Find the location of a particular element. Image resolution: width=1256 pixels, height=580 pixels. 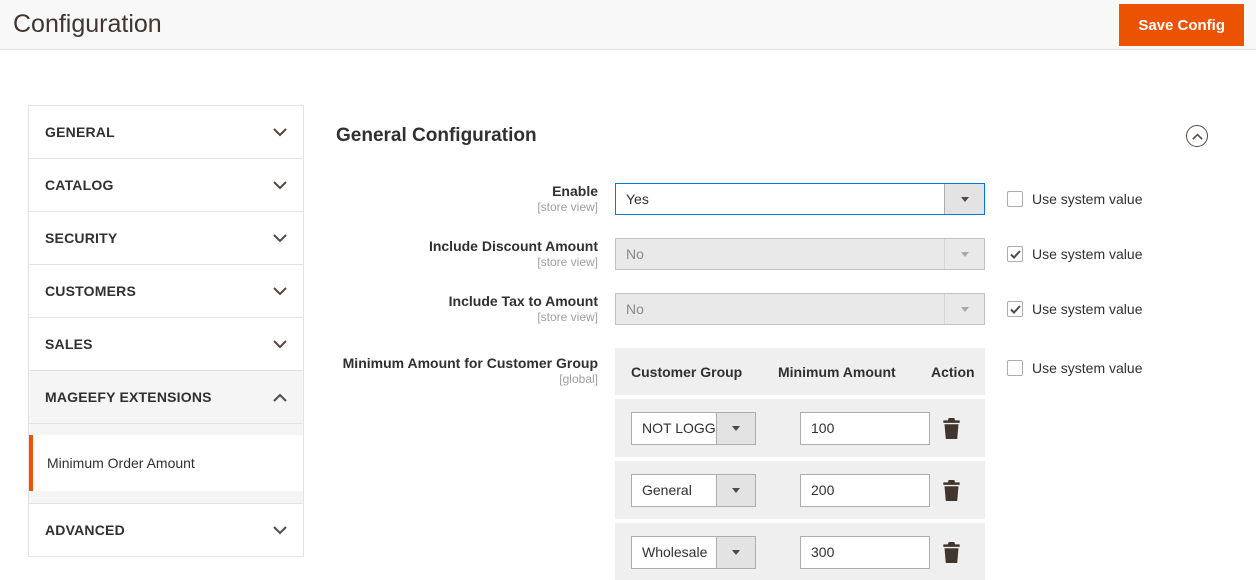

select-value: Yes is located at coordinates (637, 199).